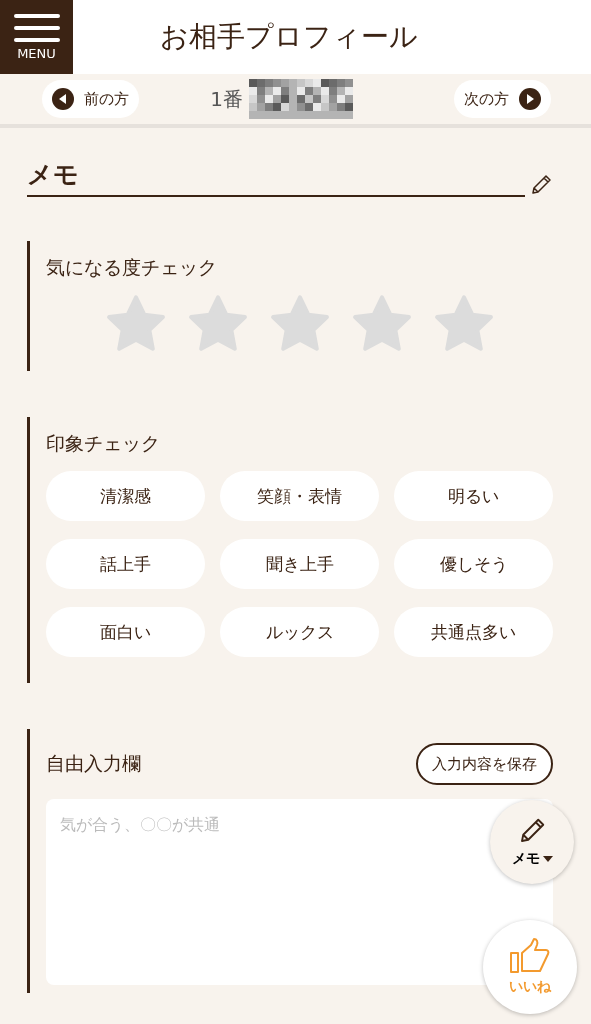 The height and width of the screenshot is (1024, 591). Describe the element at coordinates (300, 99) in the screenshot. I see `pixelated-name-icon` at that location.